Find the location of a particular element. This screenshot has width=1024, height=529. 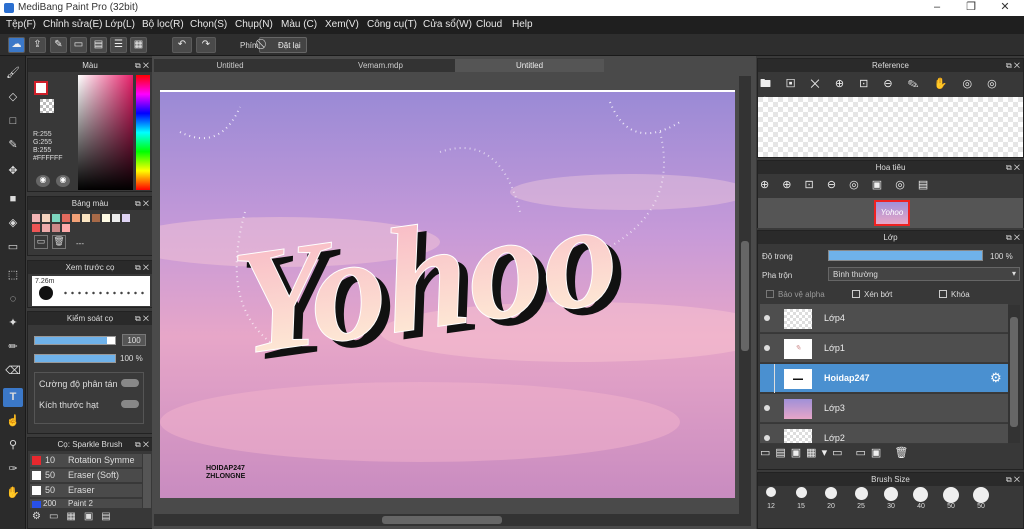

pen-tool-icon: ✎ is located at coordinates (13, 145).